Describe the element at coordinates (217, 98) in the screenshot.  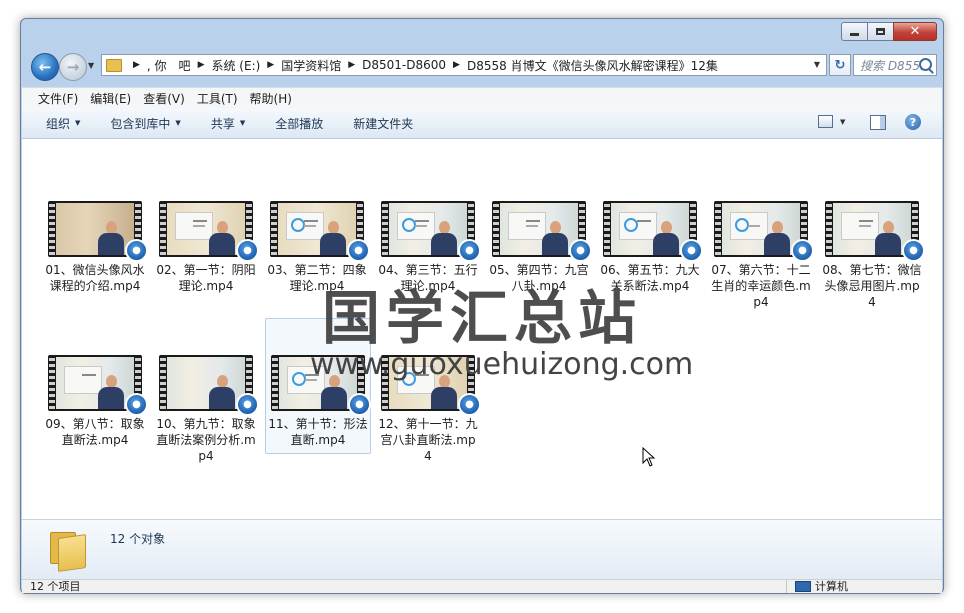
I see `menu-tools: 工具(T)` at that location.